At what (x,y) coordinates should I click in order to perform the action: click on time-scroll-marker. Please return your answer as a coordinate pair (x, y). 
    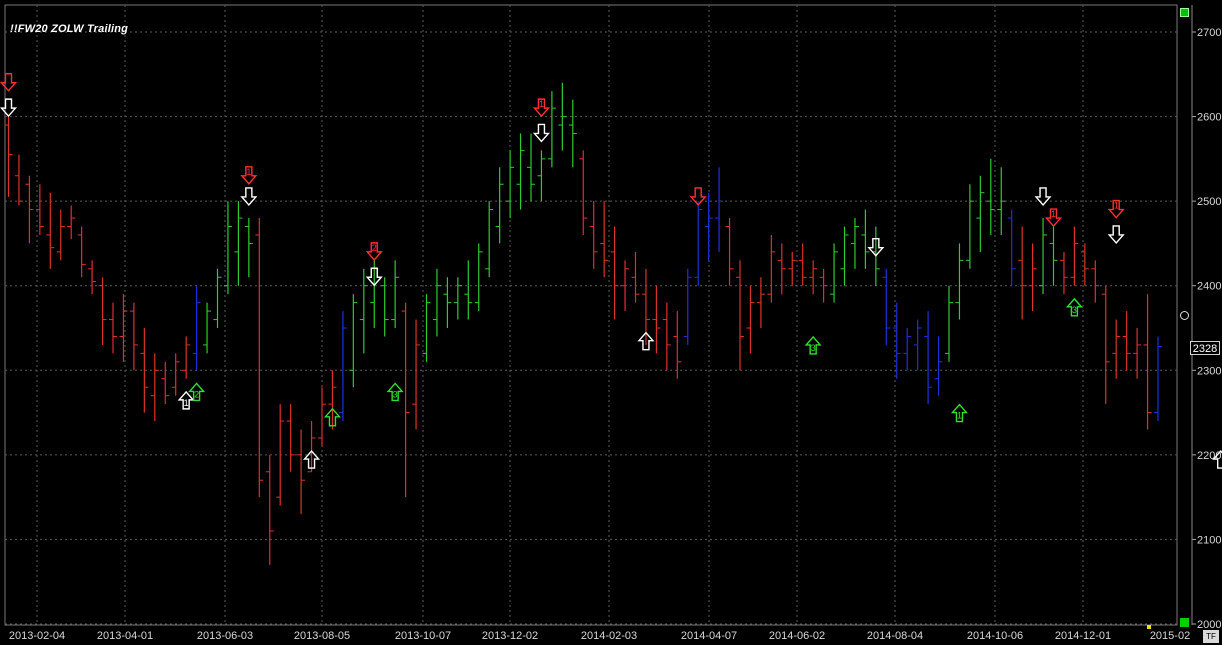
    Looking at the image, I should click on (1149, 627).